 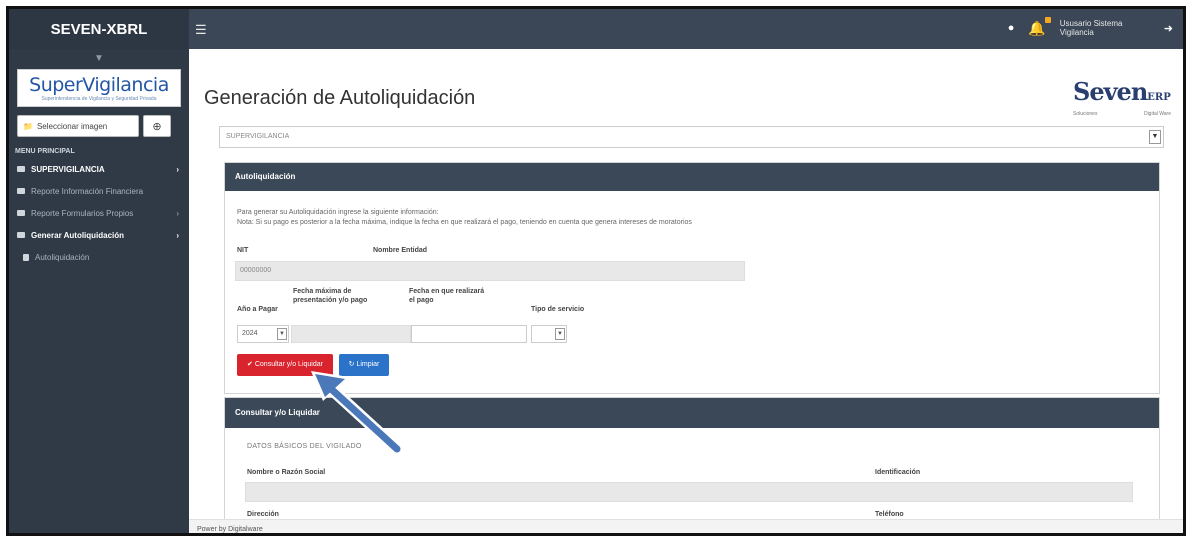 What do you see at coordinates (447, 296) in the screenshot?
I see `pay-date-label: Fecha en que realizará el pago` at bounding box center [447, 296].